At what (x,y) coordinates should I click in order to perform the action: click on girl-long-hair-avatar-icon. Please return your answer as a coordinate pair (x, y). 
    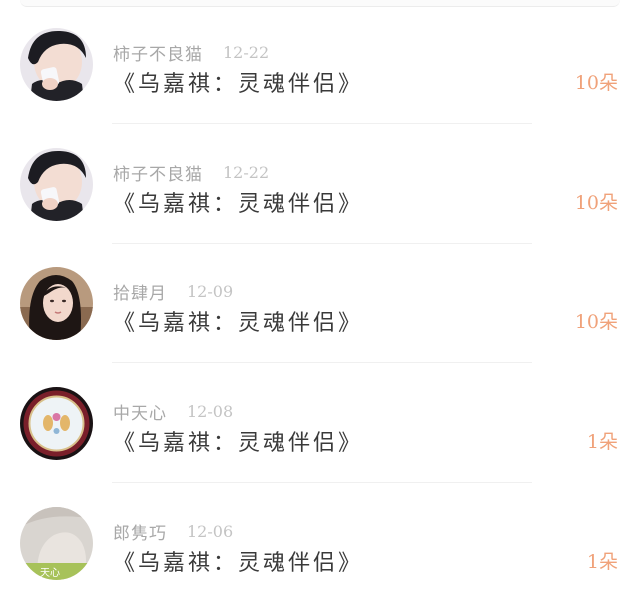
    Looking at the image, I should click on (56, 303).